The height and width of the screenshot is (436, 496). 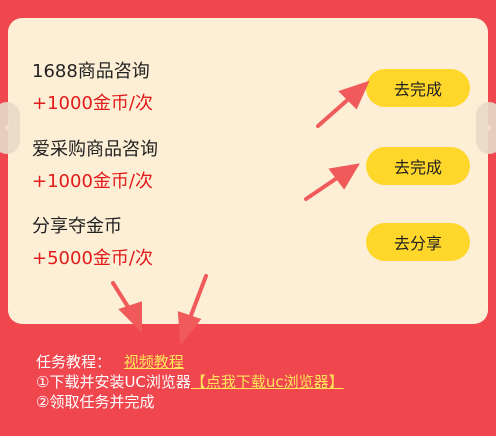 What do you see at coordinates (91, 71) in the screenshot?
I see `task-name: 1688商品咨询` at bounding box center [91, 71].